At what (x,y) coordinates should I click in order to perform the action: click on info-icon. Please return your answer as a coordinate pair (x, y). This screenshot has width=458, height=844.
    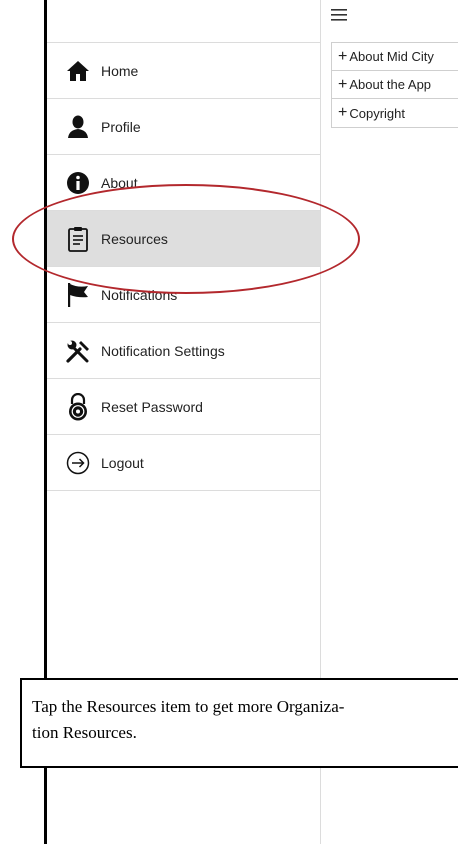
    Looking at the image, I should click on (78, 183).